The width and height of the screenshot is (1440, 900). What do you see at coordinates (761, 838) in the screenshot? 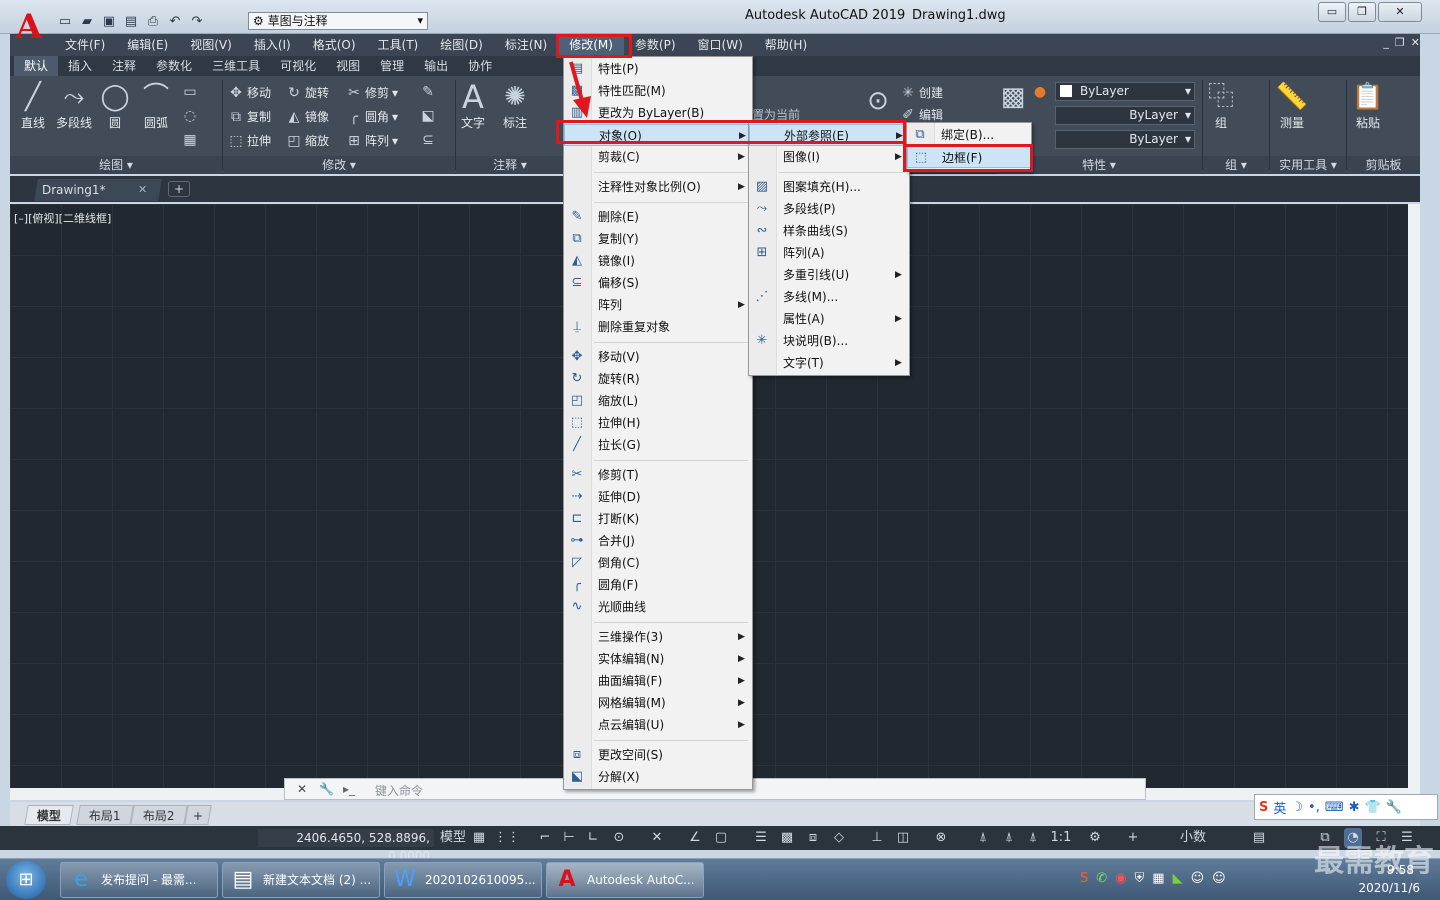
I see `lineweight-icon: ☰` at bounding box center [761, 838].